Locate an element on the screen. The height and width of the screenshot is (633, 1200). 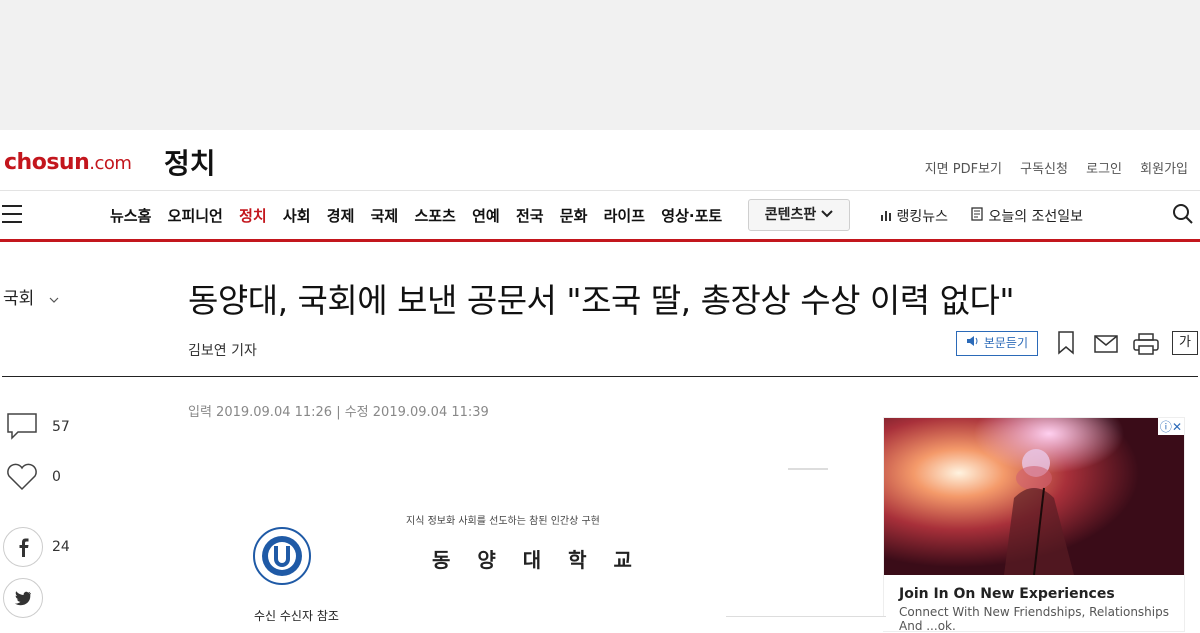
nav-item-entertainment: 연예 is located at coordinates (486, 216).